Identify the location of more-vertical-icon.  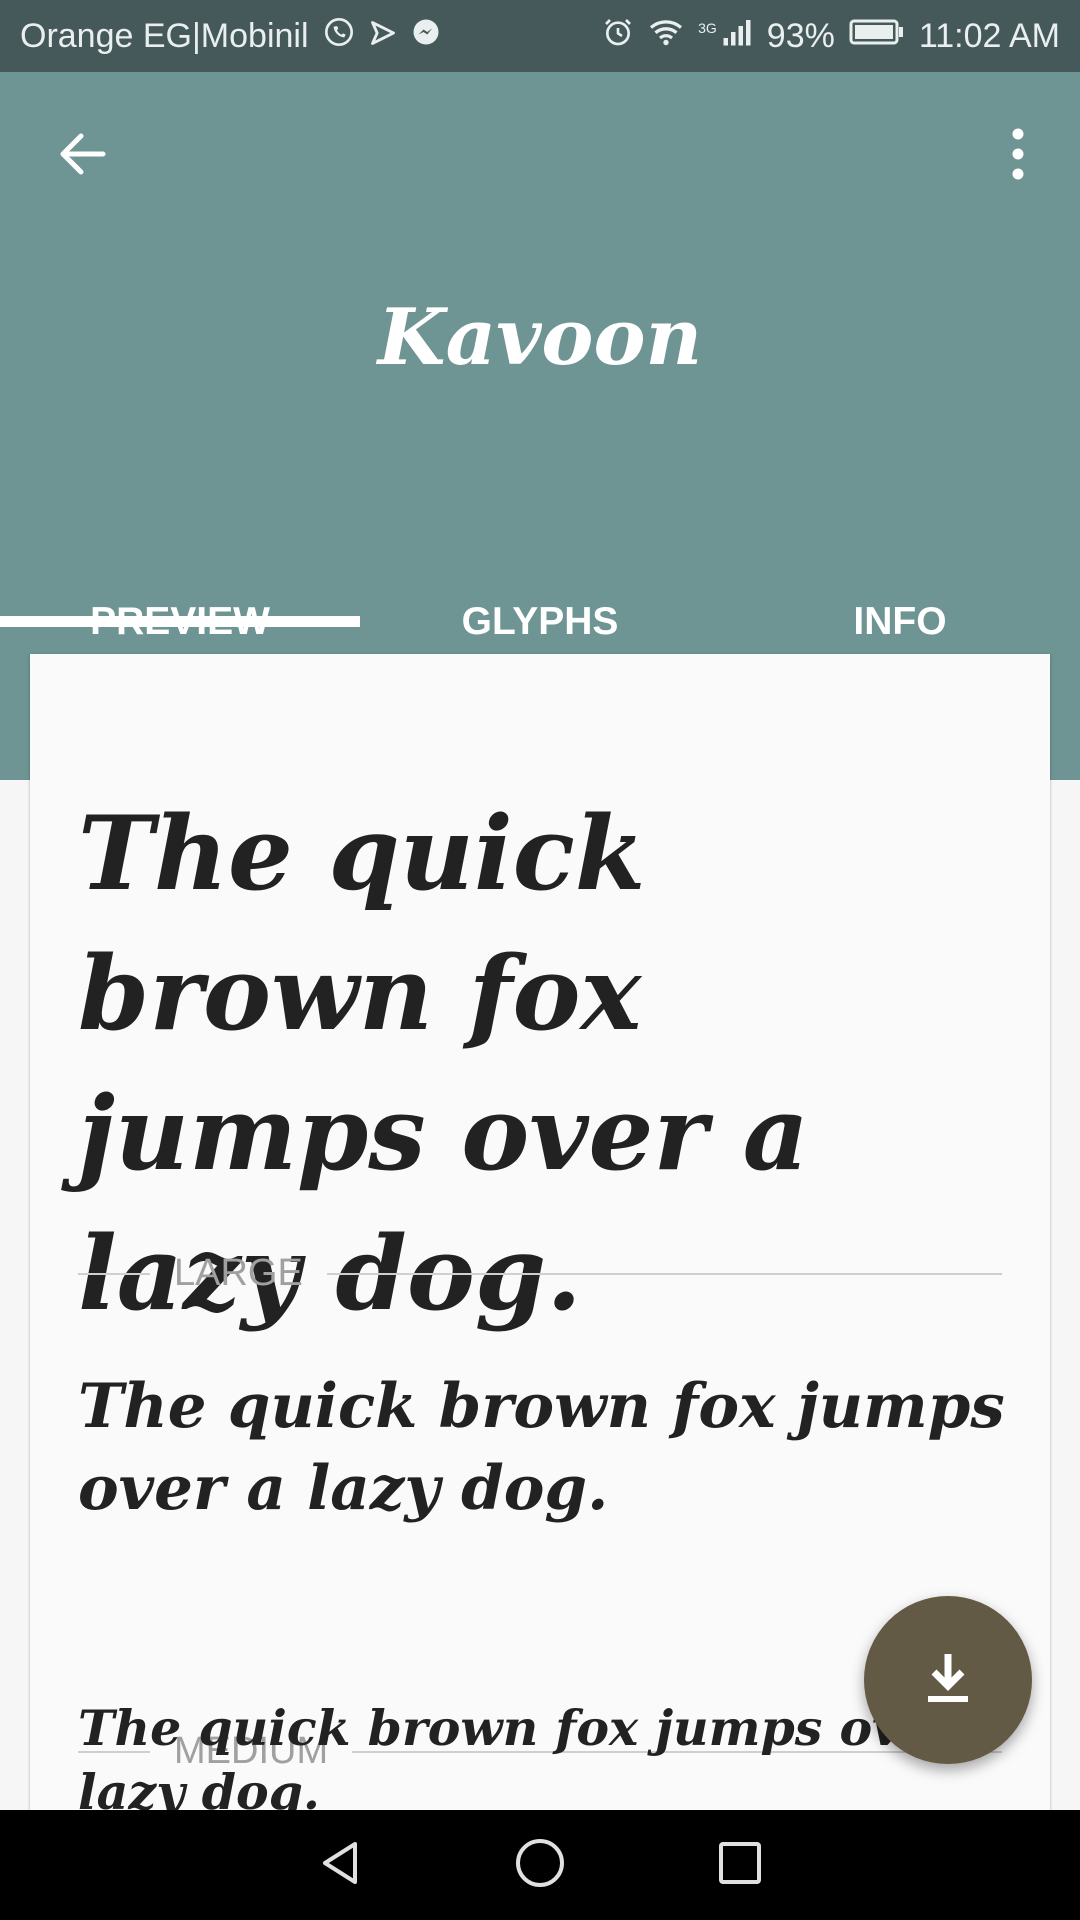
(1018, 156).